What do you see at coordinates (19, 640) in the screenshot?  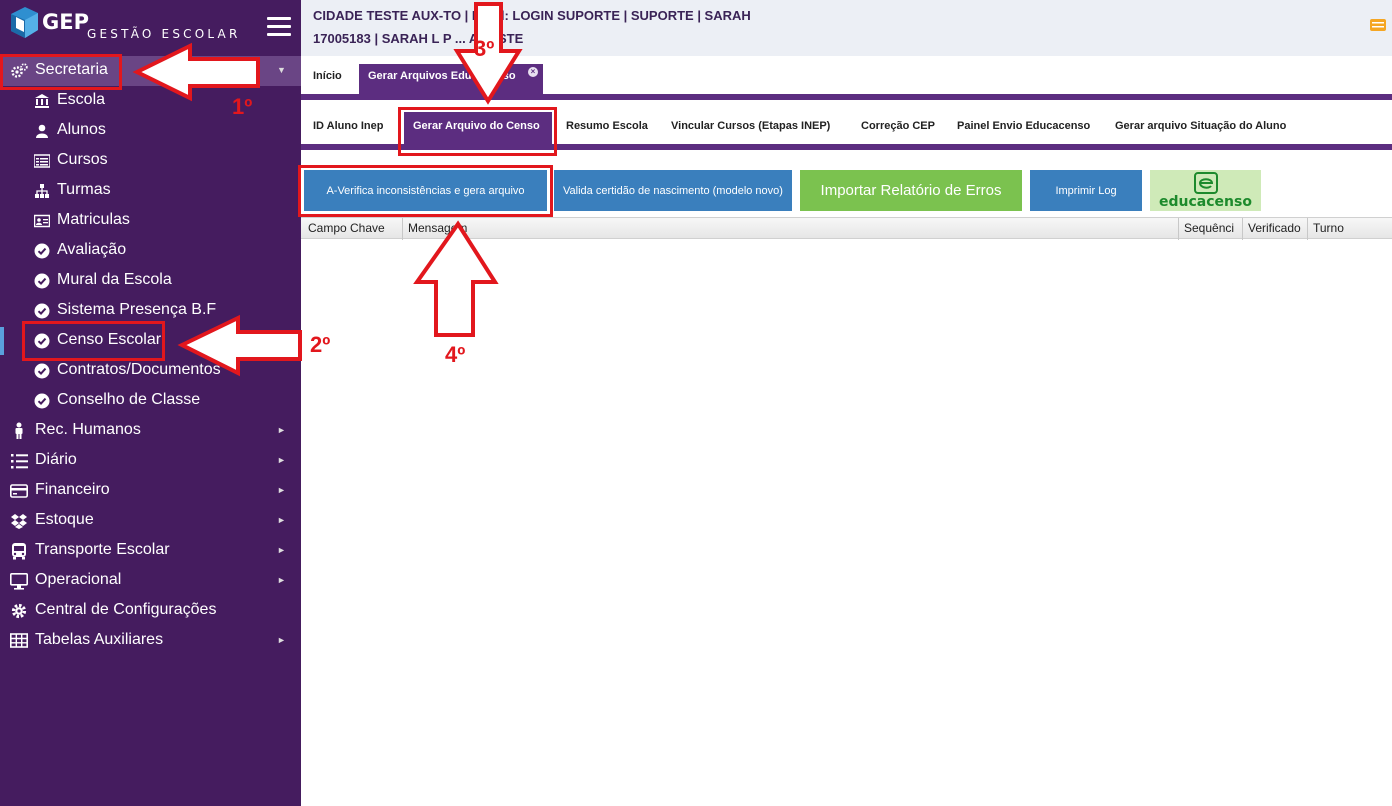 I see `table-icon` at bounding box center [19, 640].